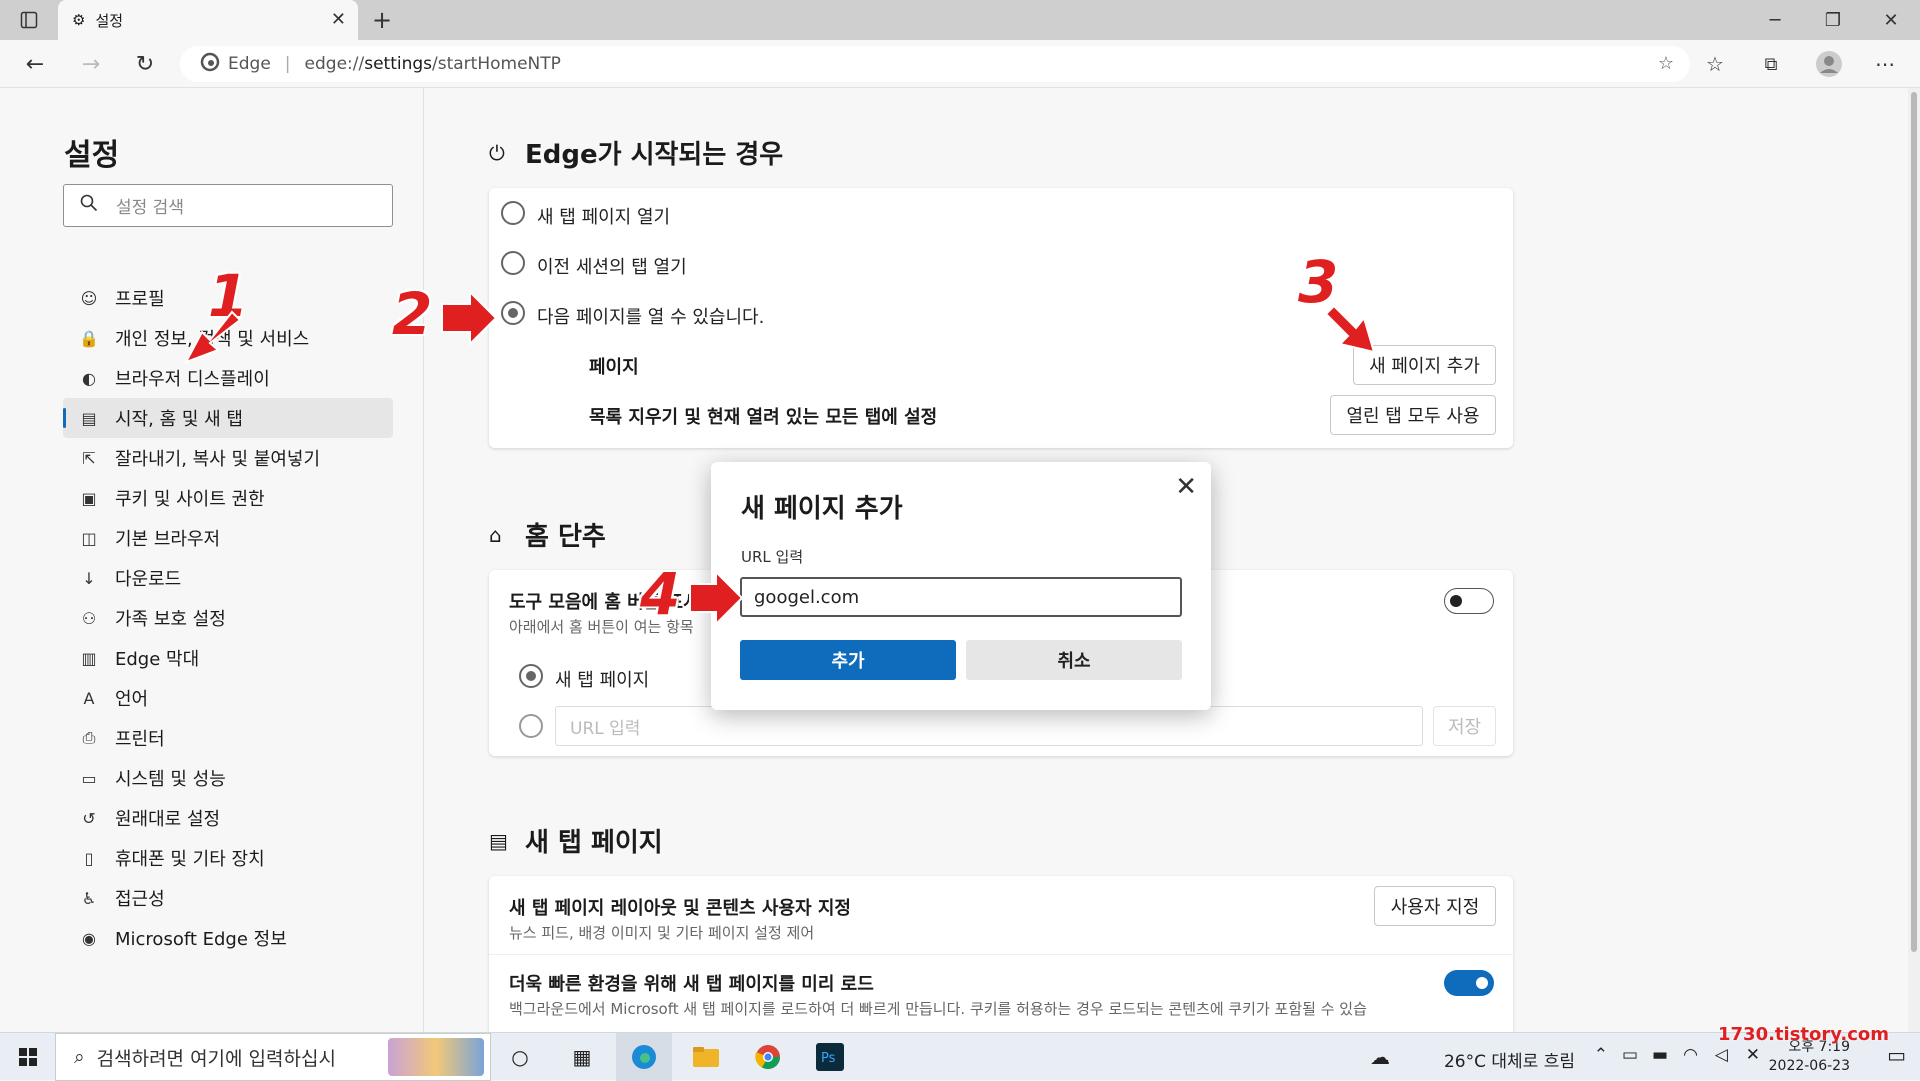 This screenshot has width=1920, height=1081. Describe the element at coordinates (216, 1058) in the screenshot. I see `taskbar-search-placeholder: 검색하려면 여기에 입력하십시` at that location.